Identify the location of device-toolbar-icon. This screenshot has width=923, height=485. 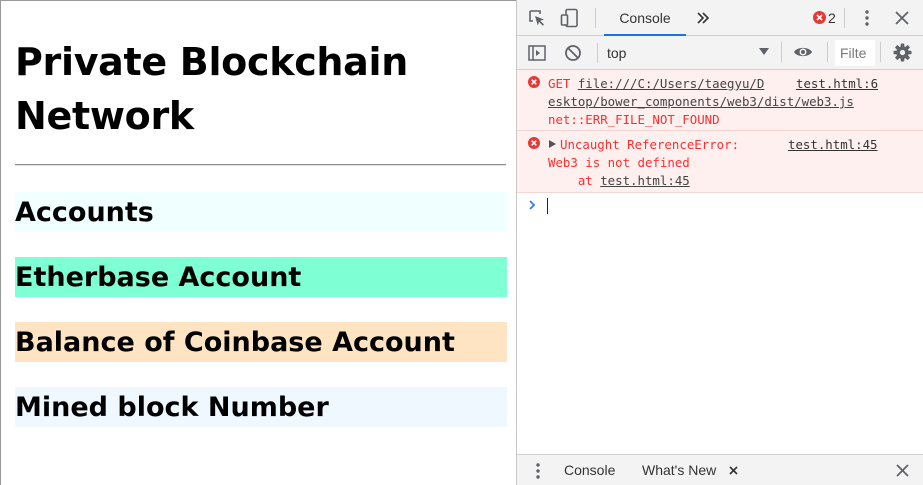
(570, 18).